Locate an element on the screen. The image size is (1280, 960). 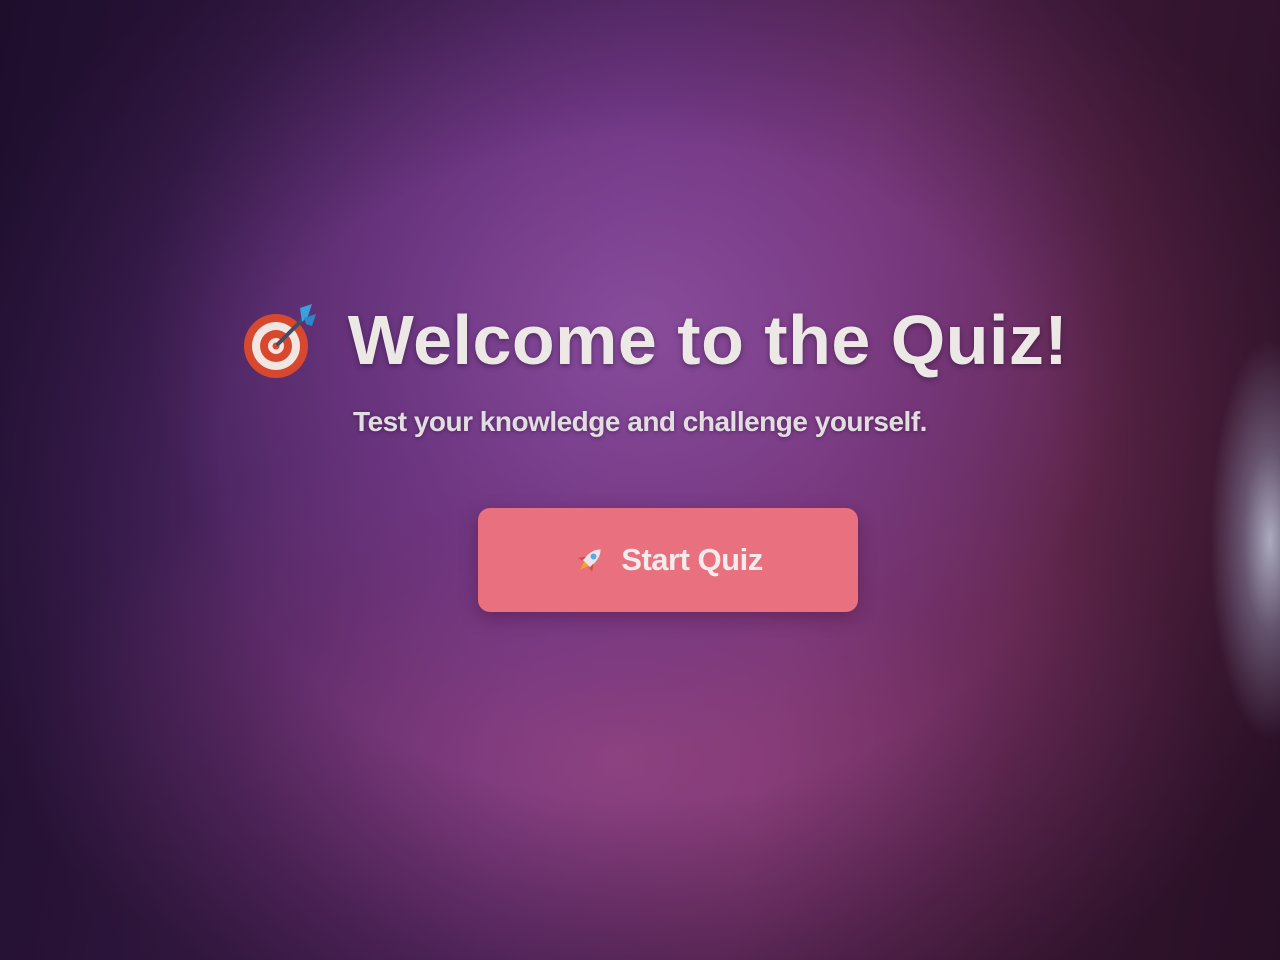
rocket-icon is located at coordinates (590, 560).